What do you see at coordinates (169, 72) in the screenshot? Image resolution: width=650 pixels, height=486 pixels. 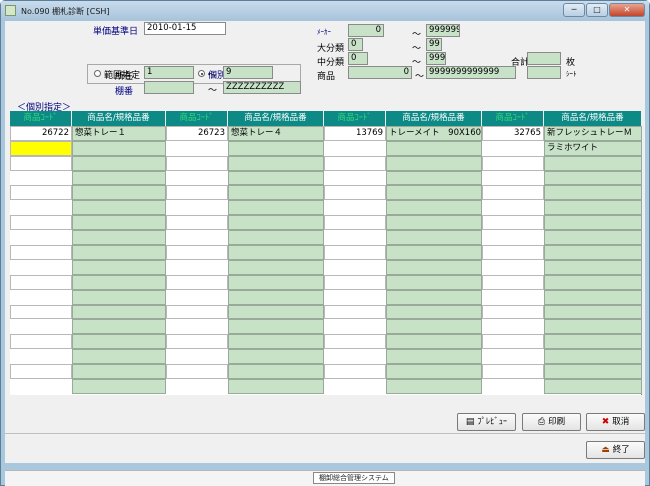 I see `location-from-input: 1` at bounding box center [169, 72].